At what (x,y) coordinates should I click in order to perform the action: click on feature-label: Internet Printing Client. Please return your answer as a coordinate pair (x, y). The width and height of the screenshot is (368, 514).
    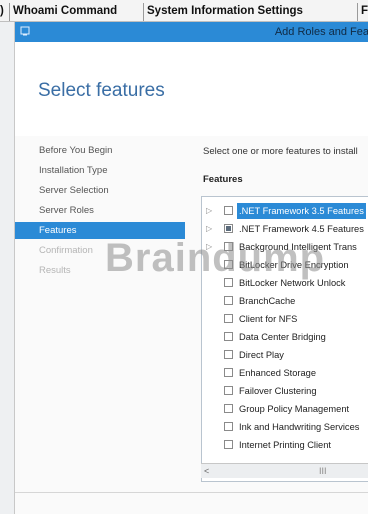
    Looking at the image, I should click on (285, 445).